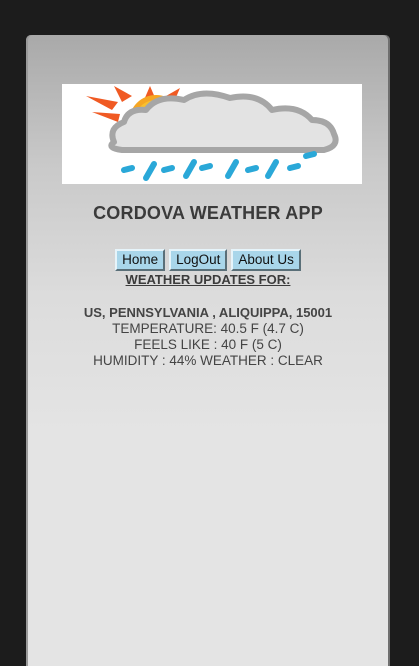 The height and width of the screenshot is (666, 419). What do you see at coordinates (208, 328) in the screenshot?
I see `temperature-text: TEMPERATURE: 40.5 F (4.7 C)` at bounding box center [208, 328].